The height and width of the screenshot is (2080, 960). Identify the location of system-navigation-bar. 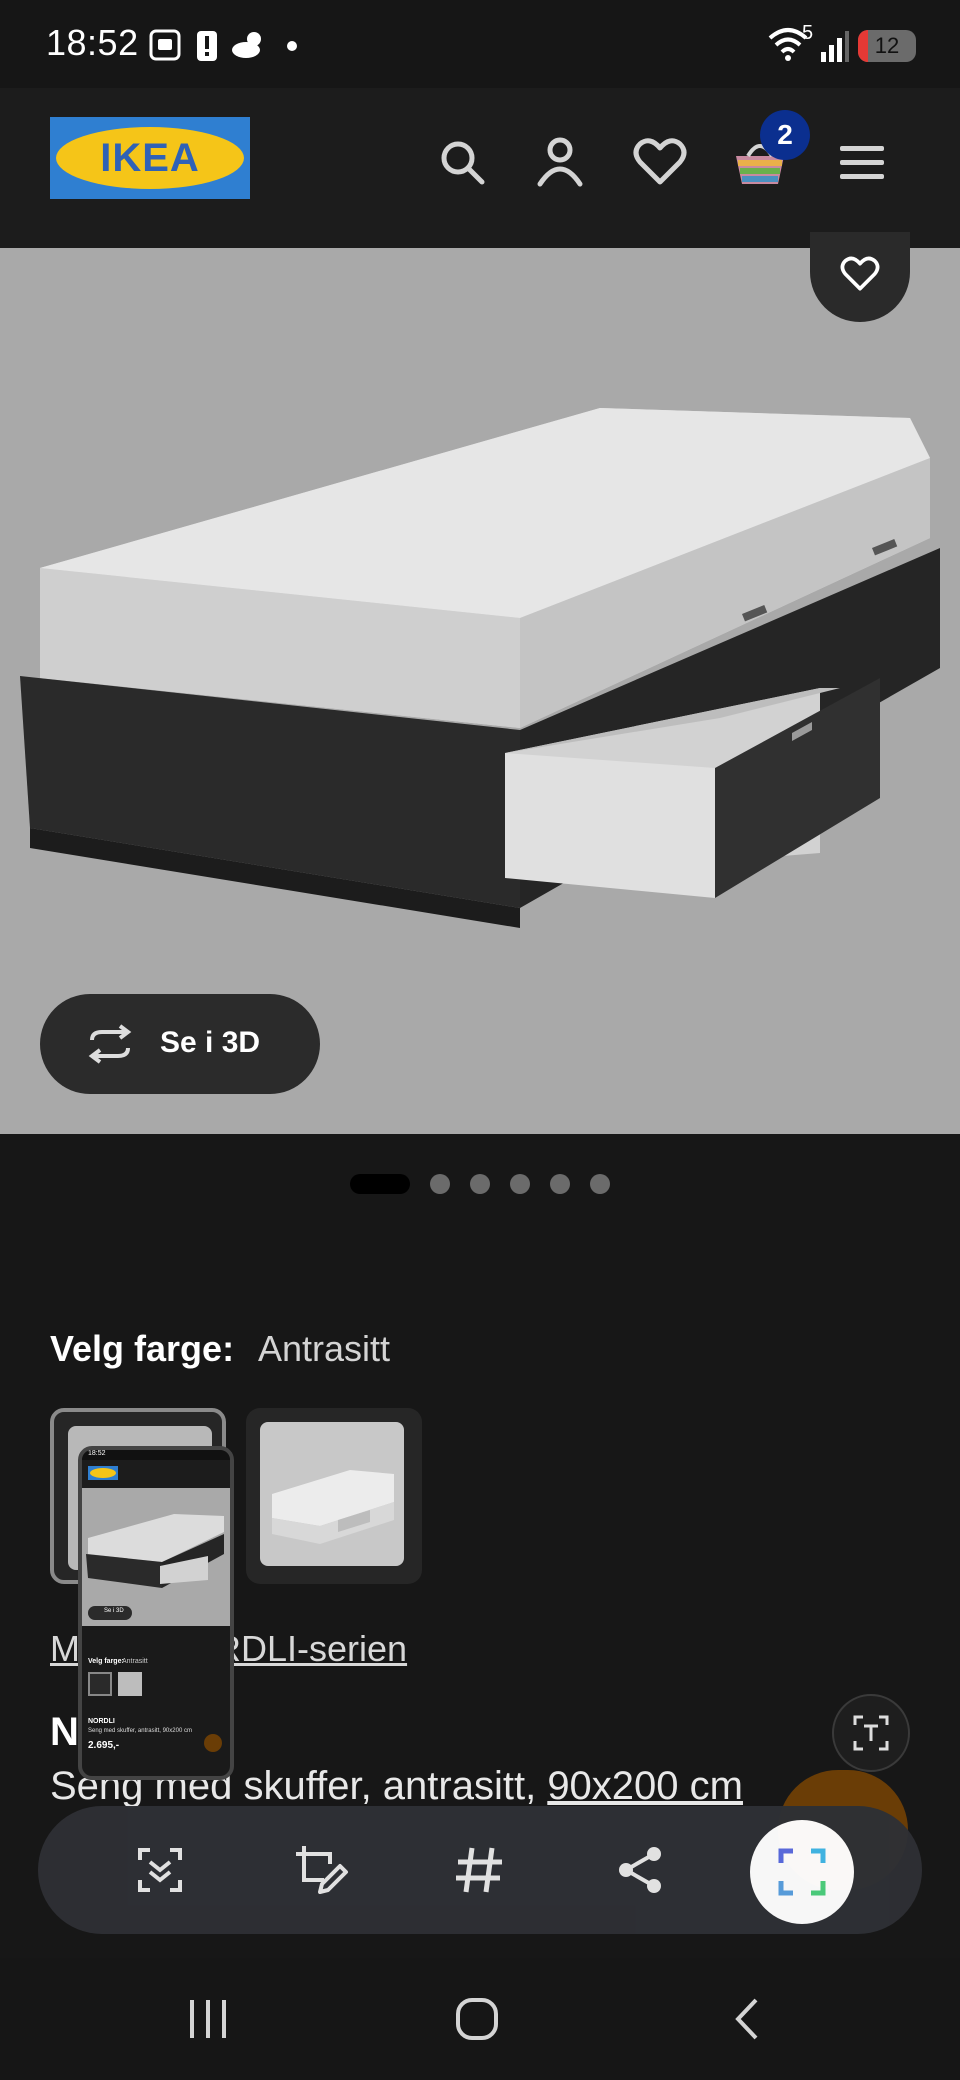
(480, 2019).